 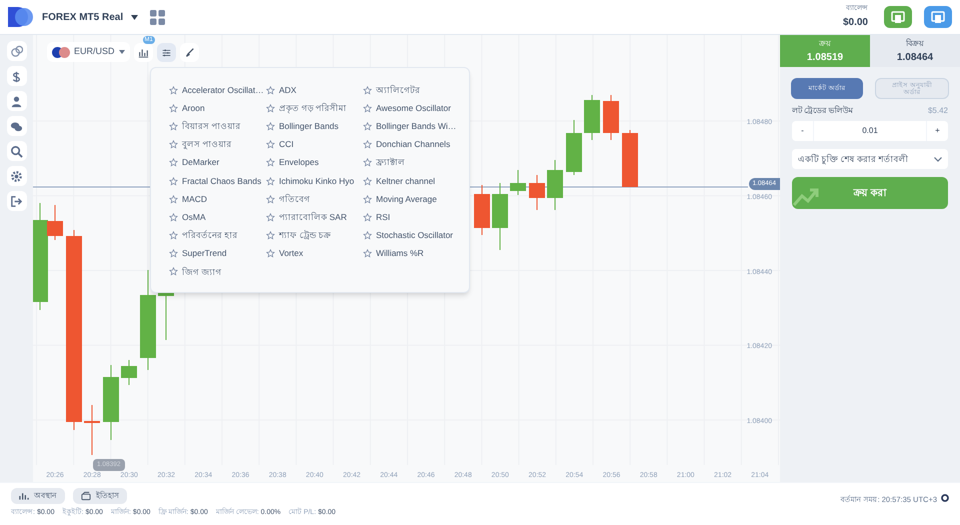 I want to click on indicator-item: MACD, so click(x=217, y=199).